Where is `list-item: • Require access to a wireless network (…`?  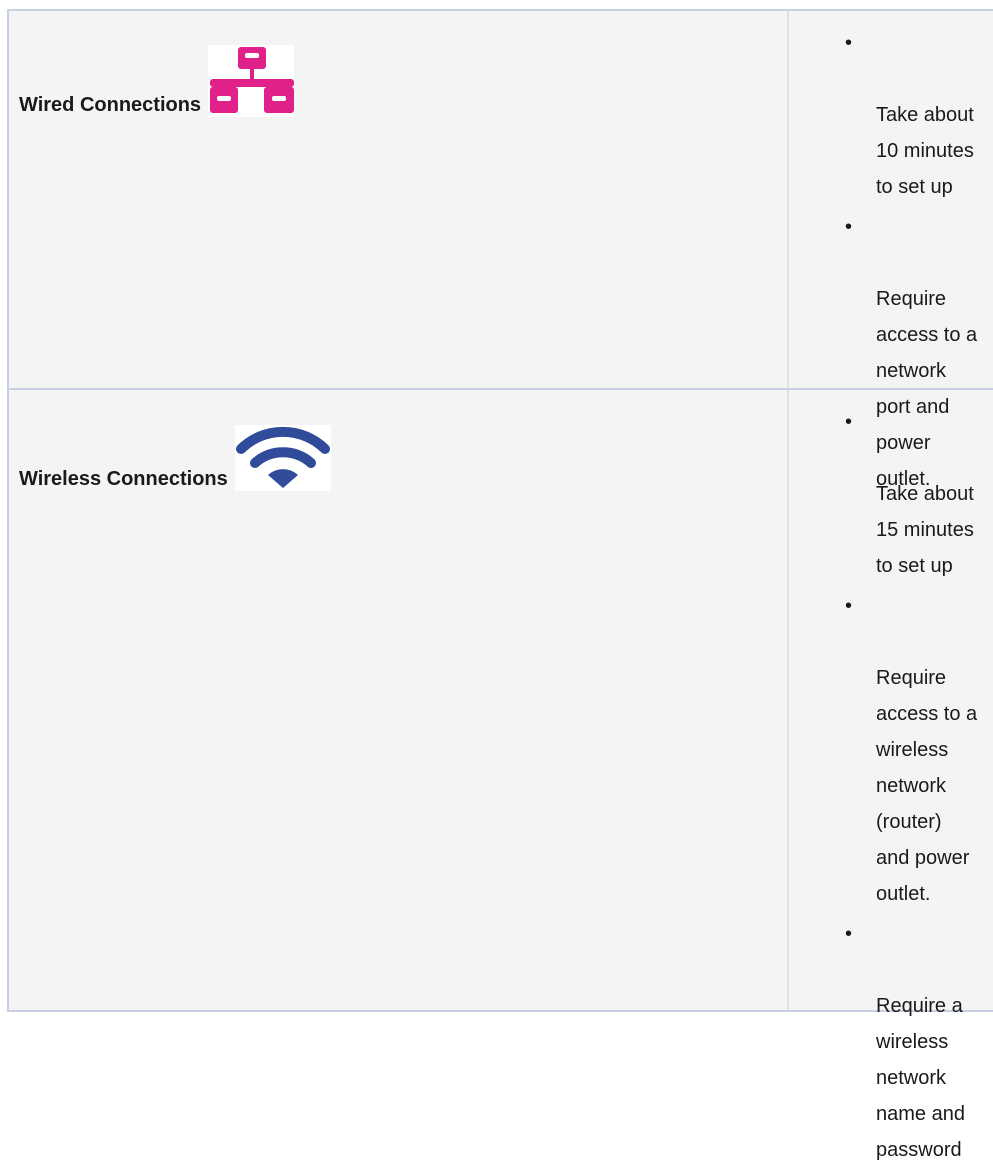 list-item: • Require access to a wireless network (… is located at coordinates (916, 750).